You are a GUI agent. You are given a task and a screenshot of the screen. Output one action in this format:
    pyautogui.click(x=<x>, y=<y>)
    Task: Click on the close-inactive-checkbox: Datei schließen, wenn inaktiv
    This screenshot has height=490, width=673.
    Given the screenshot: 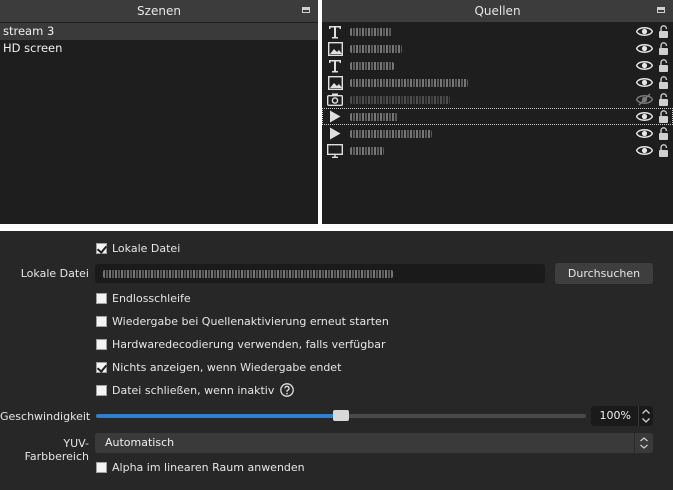 What is the action you would take?
    pyautogui.click(x=195, y=390)
    